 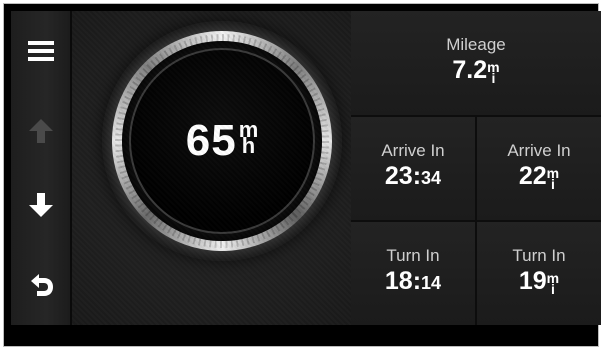 I want to click on mileage-field: Mileage 7.2 m i, so click(x=476, y=63).